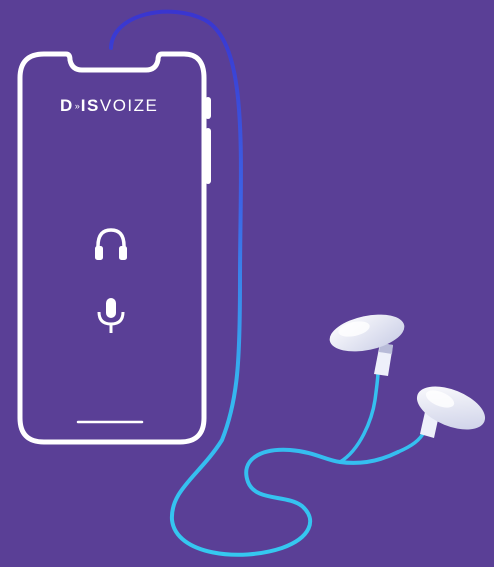 The image size is (494, 567). I want to click on brand-logo: D » IS VOIZE, so click(115, 106).